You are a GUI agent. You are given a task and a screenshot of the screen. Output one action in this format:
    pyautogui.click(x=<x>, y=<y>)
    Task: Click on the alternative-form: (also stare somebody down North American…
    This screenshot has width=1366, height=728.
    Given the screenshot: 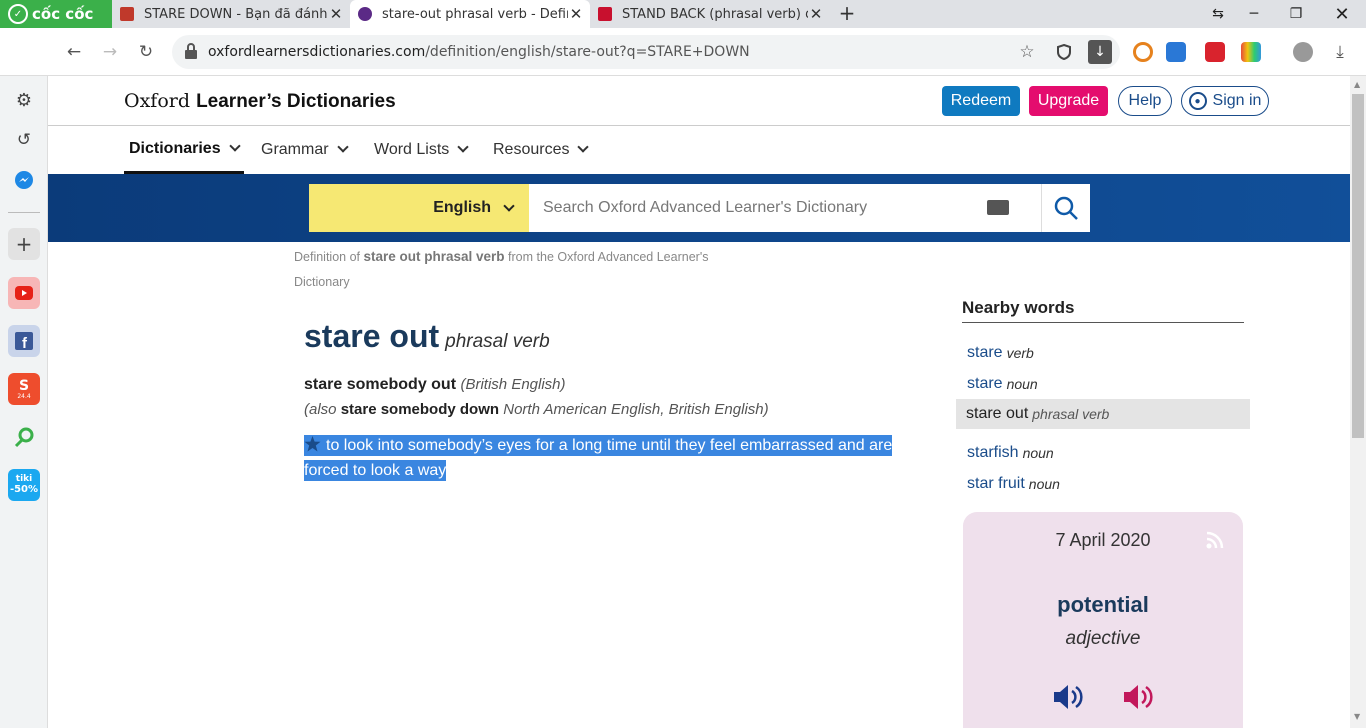 What is the action you would take?
    pyautogui.click(x=536, y=409)
    